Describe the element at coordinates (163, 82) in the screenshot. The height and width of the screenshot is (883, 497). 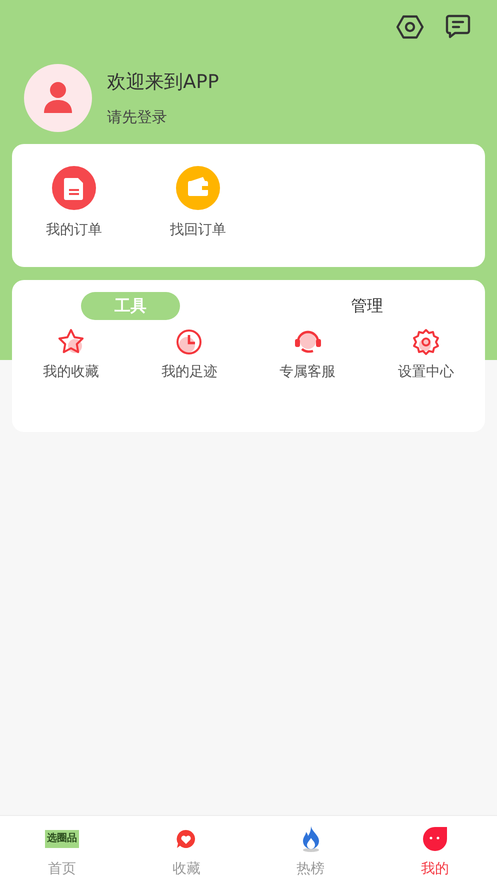
I see `welcome-title: 欢迎来到APP` at that location.